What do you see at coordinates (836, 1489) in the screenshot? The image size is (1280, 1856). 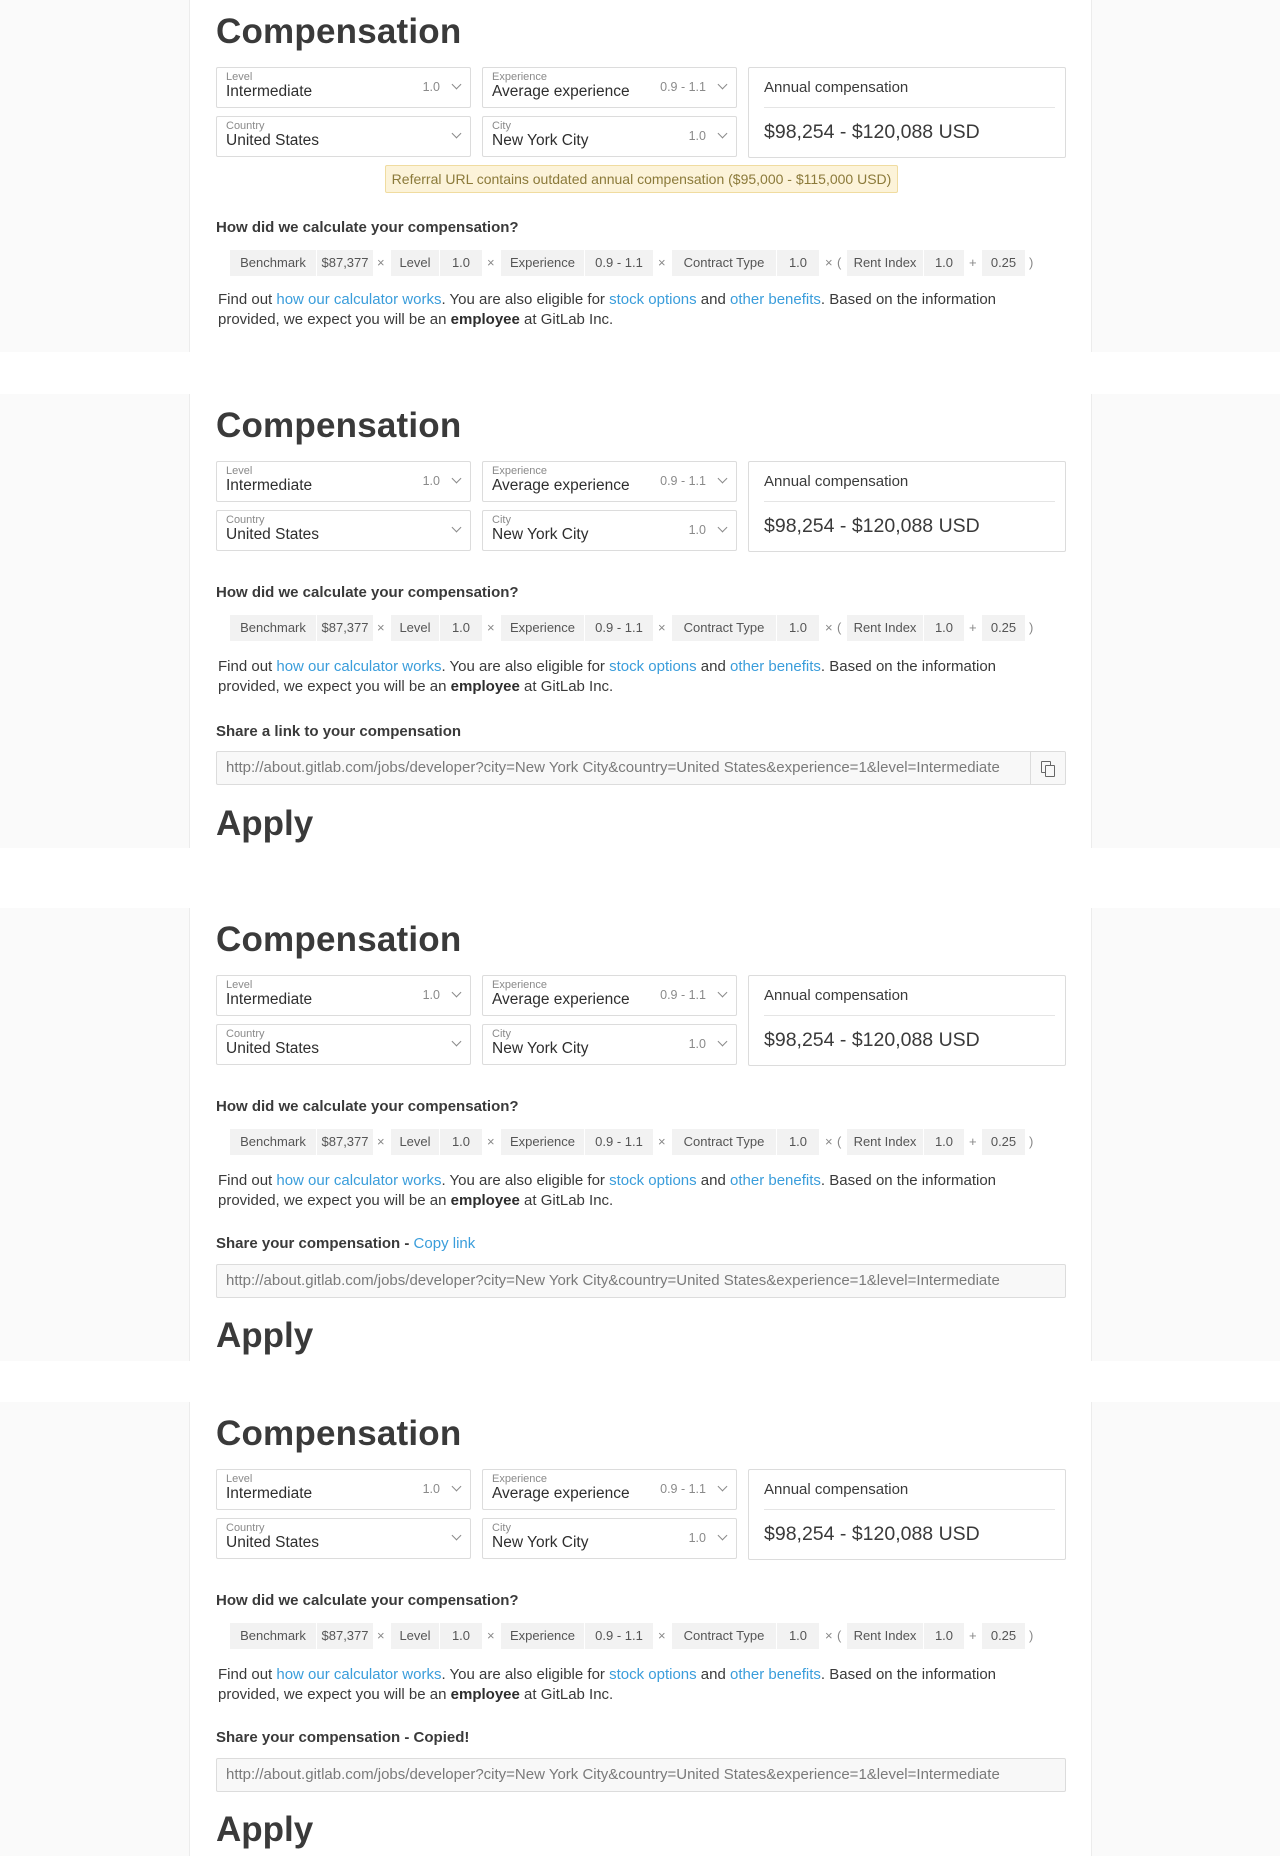 I see `annual-compensation-label: Annual compensation` at bounding box center [836, 1489].